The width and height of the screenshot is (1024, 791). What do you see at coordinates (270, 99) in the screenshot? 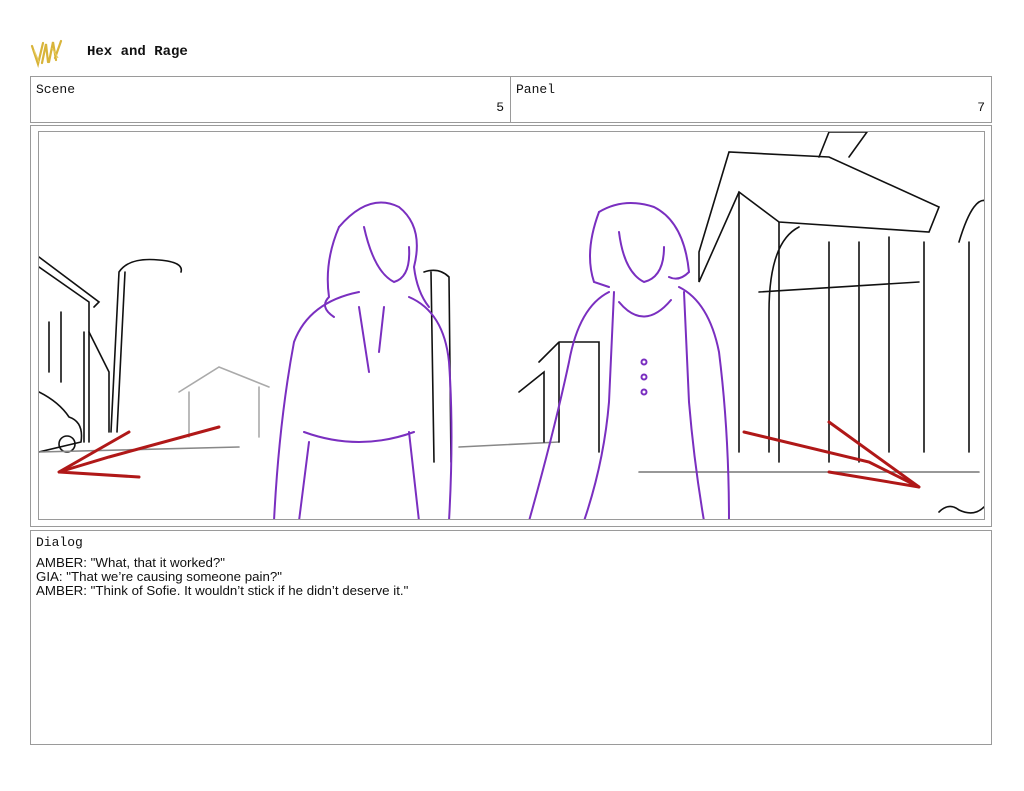
I see `scene-field: Scene 5` at bounding box center [270, 99].